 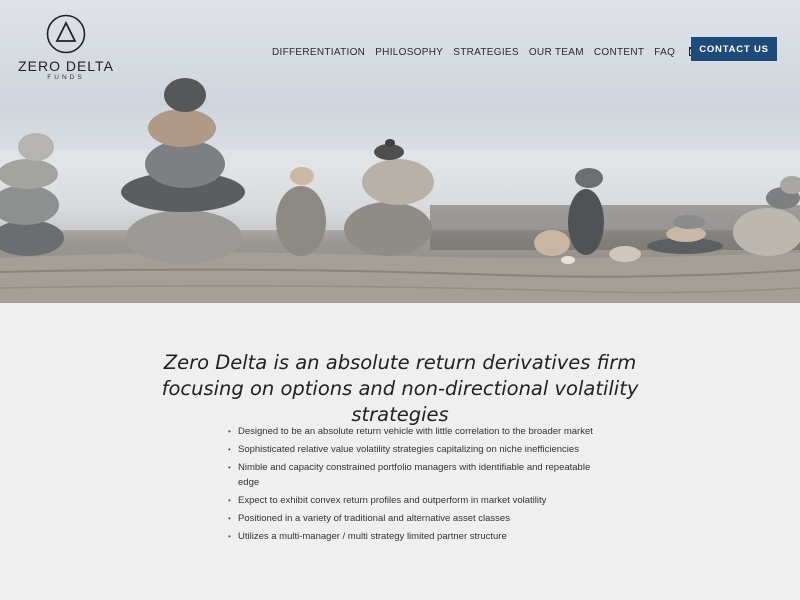 I want to click on brand-name: ZERO DELTA, so click(x=66, y=66).